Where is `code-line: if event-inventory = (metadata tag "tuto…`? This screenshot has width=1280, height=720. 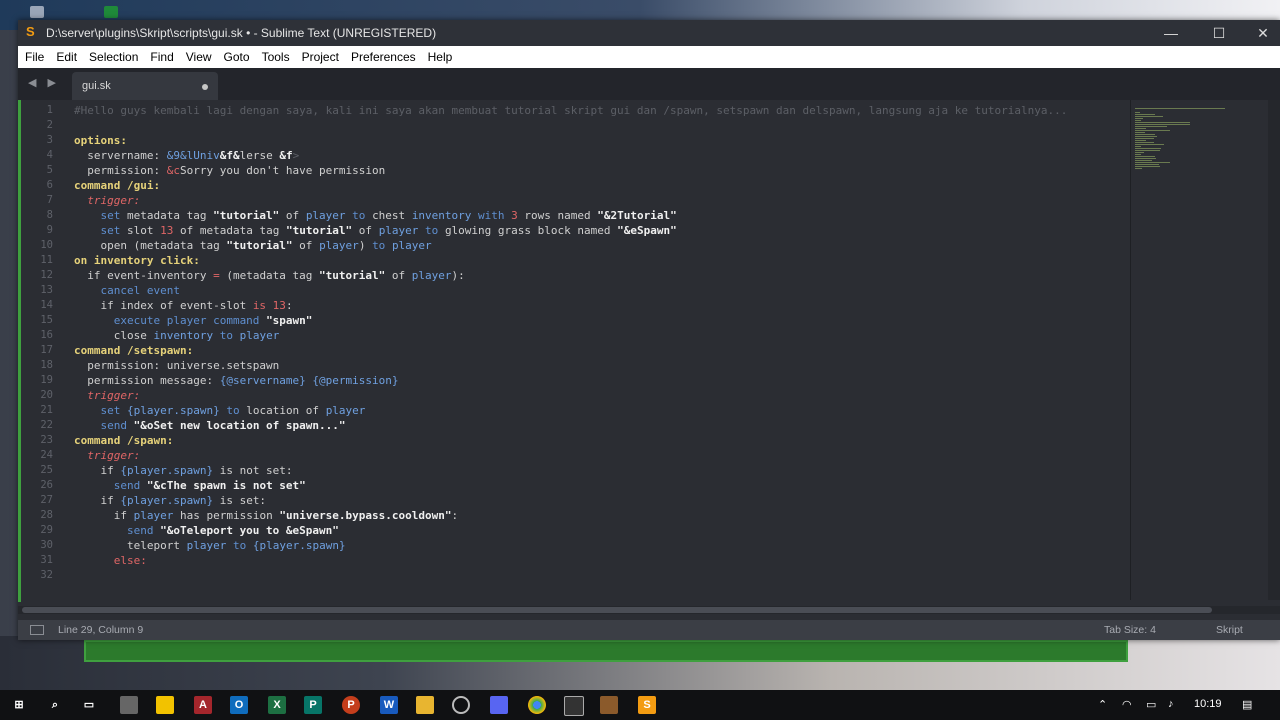
code-line: if event-inventory = (metadata tag "tuto… is located at coordinates (269, 275).